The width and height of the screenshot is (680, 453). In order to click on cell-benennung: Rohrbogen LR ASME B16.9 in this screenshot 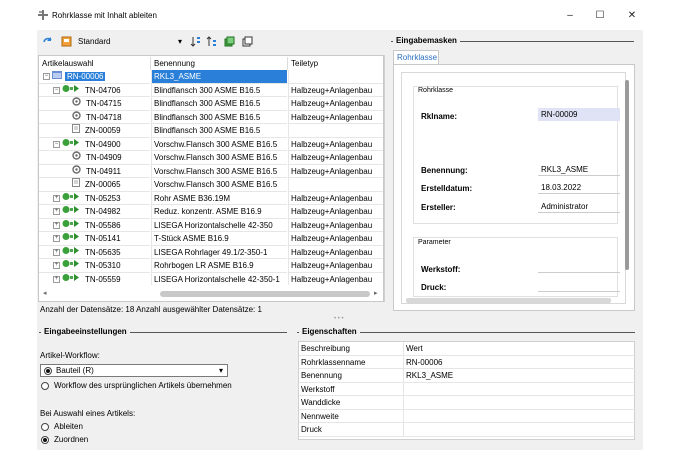, I will do `click(219, 266)`.